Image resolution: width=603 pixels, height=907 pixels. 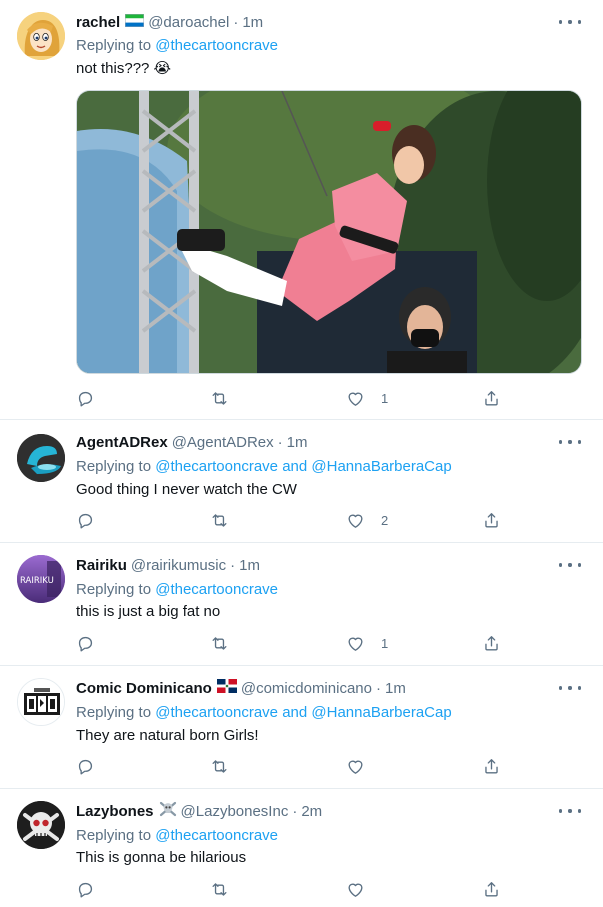 What do you see at coordinates (235, 811) in the screenshot?
I see `user-handle: @LazybonesInc` at bounding box center [235, 811].